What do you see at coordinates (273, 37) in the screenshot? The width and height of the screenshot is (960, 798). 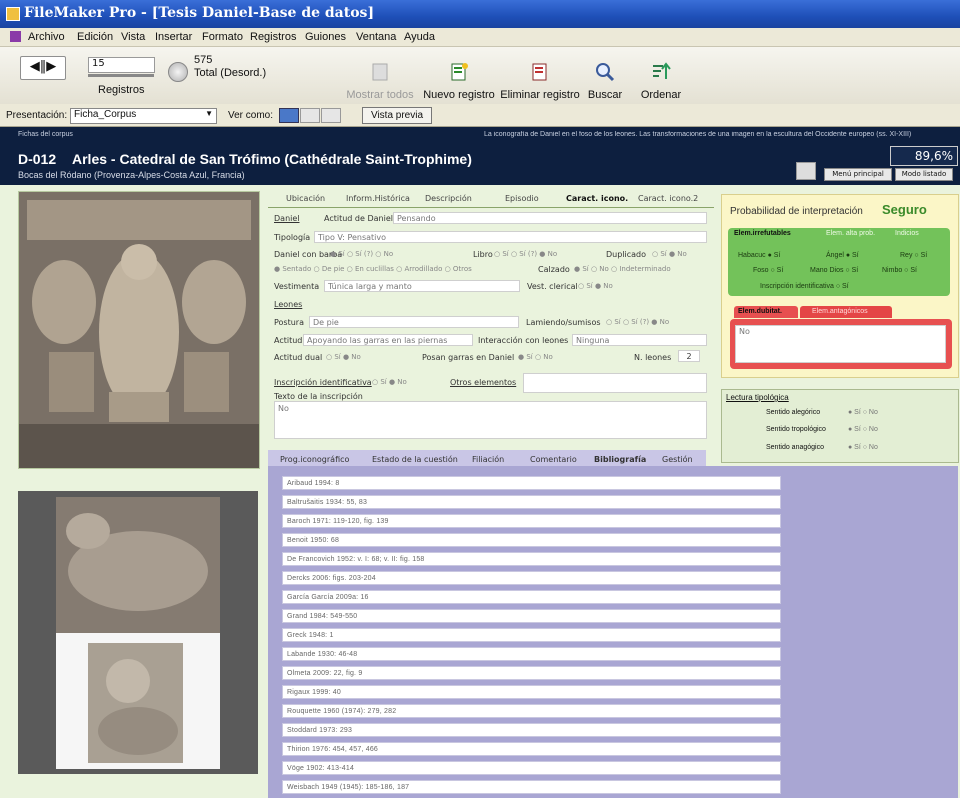 I see `menu-registros: Registros` at bounding box center [273, 37].